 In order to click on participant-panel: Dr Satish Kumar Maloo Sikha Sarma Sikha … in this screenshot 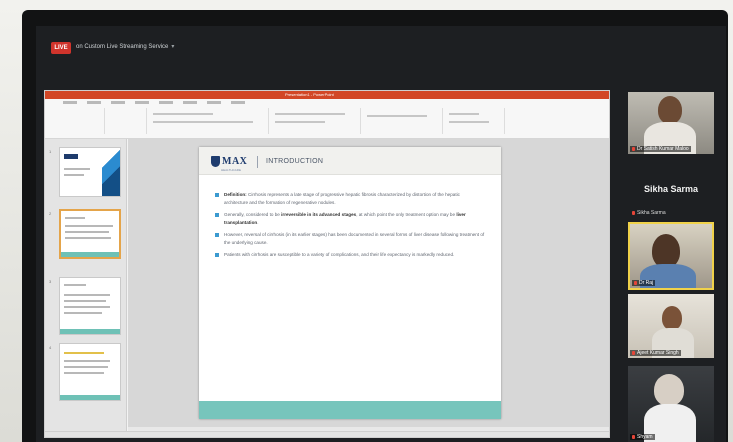, I will do `click(671, 234)`.